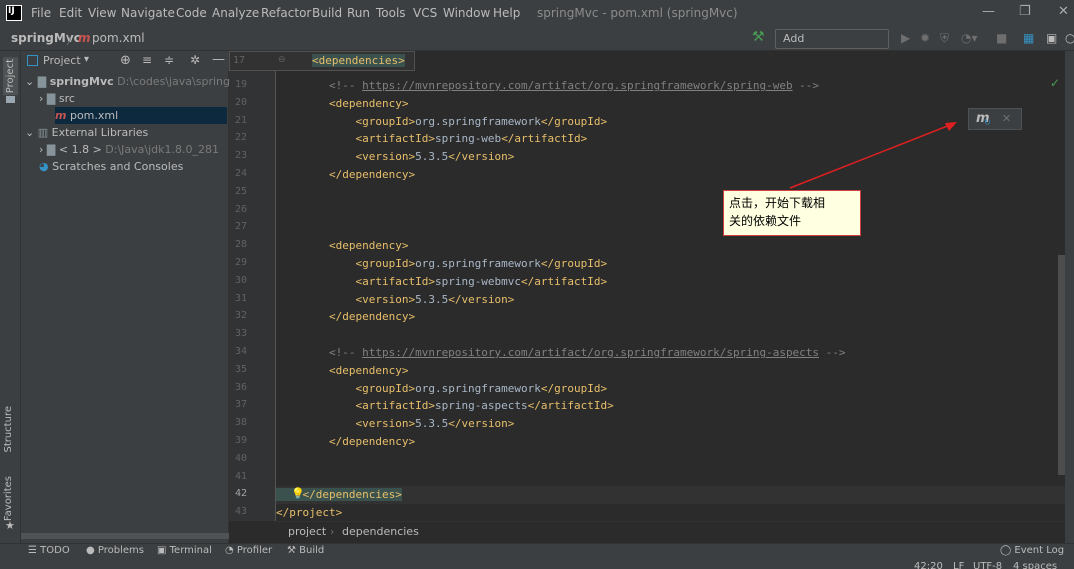  What do you see at coordinates (231, 550) in the screenshot?
I see `profiler-icon: ◔` at bounding box center [231, 550].